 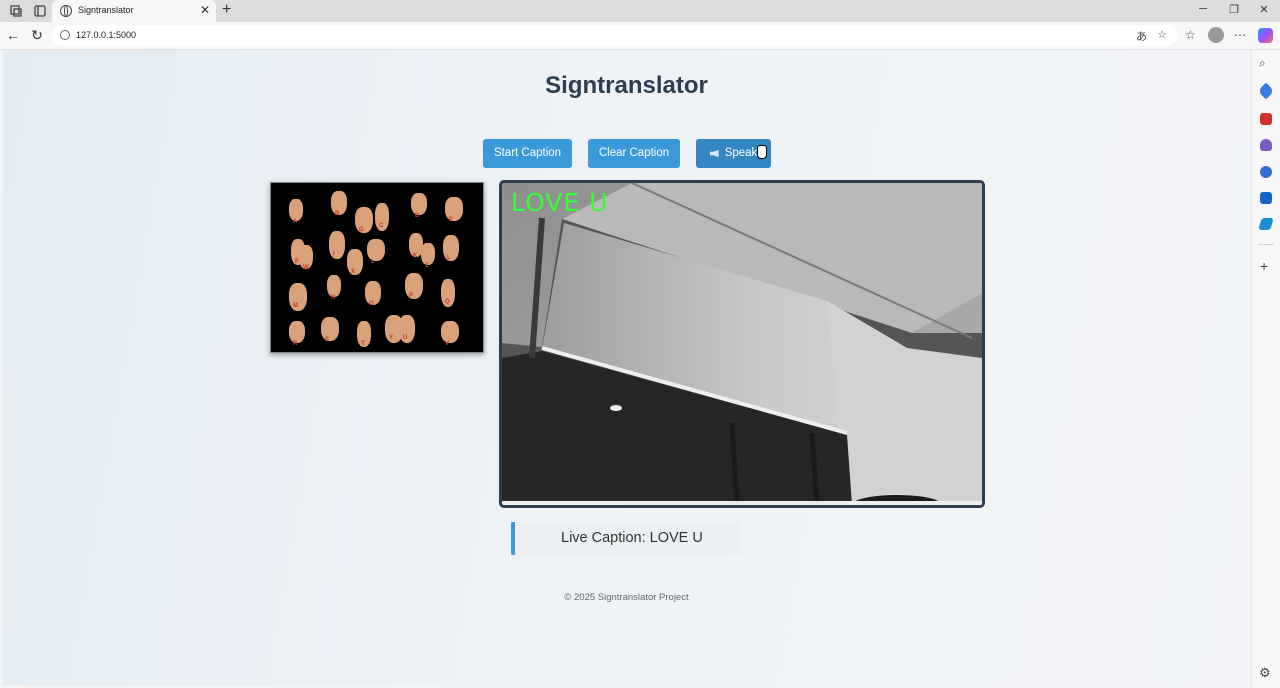 I want to click on tab-actions-icon, so click(x=40, y=11).